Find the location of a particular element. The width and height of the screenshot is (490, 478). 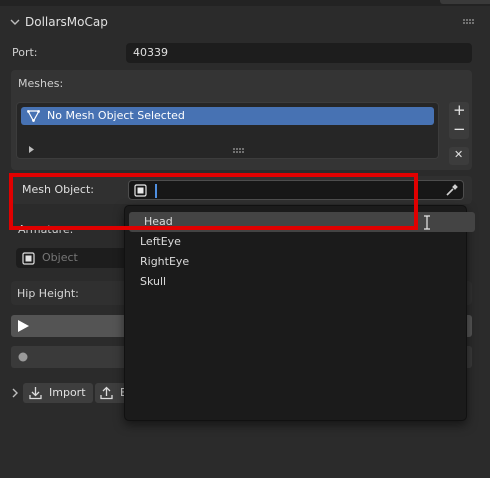

list-item: No Mesh Object Selected is located at coordinates (227, 116).